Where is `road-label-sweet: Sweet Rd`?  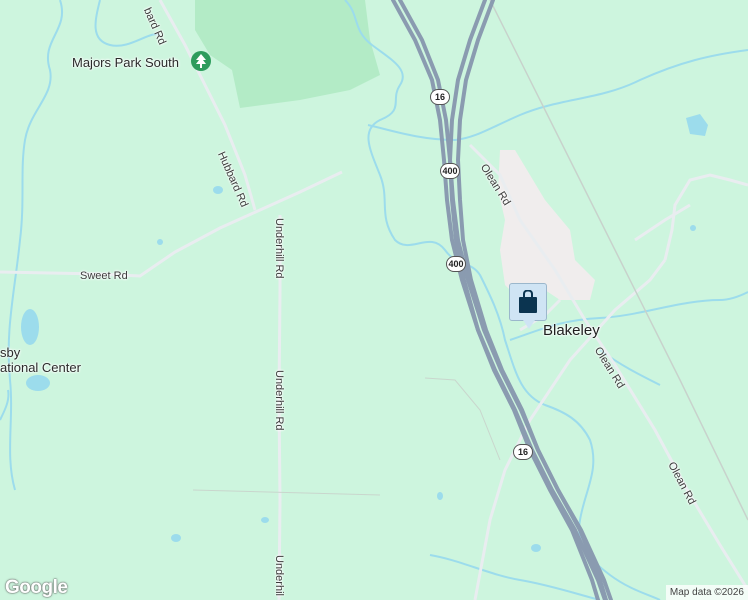 road-label-sweet: Sweet Rd is located at coordinates (104, 276).